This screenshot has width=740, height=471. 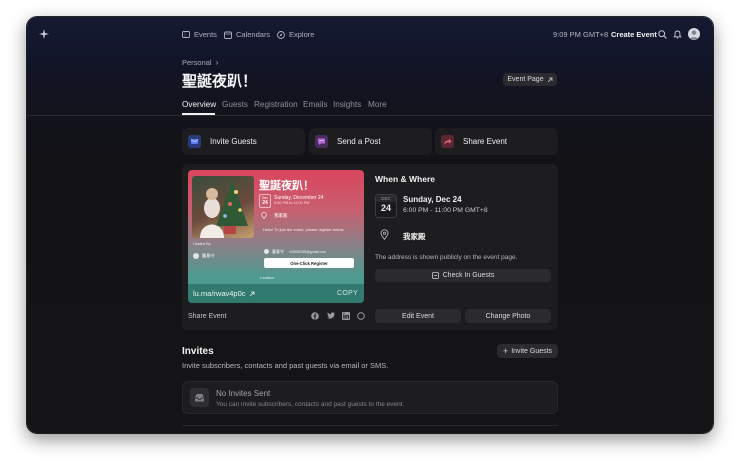 What do you see at coordinates (266, 251) in the screenshot?
I see `preview-user-avatar` at bounding box center [266, 251].